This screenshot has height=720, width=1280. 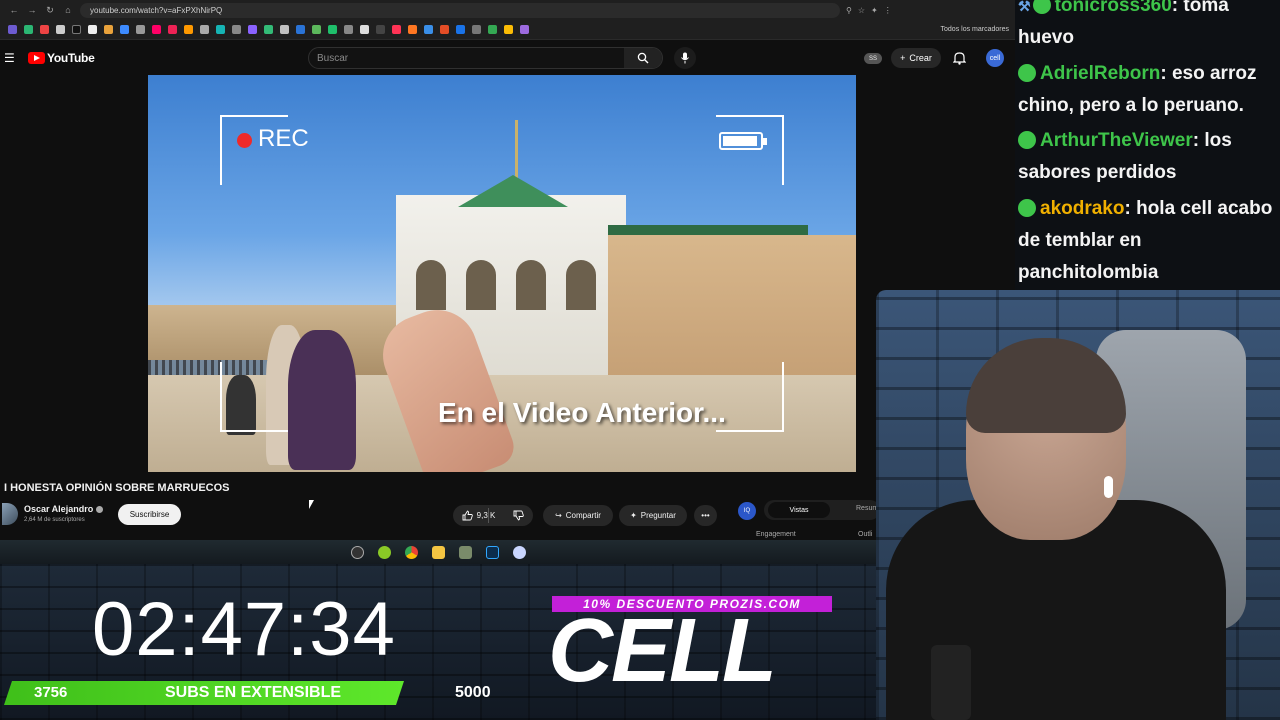 I want to click on home-icon: ⌂, so click(x=68, y=10).